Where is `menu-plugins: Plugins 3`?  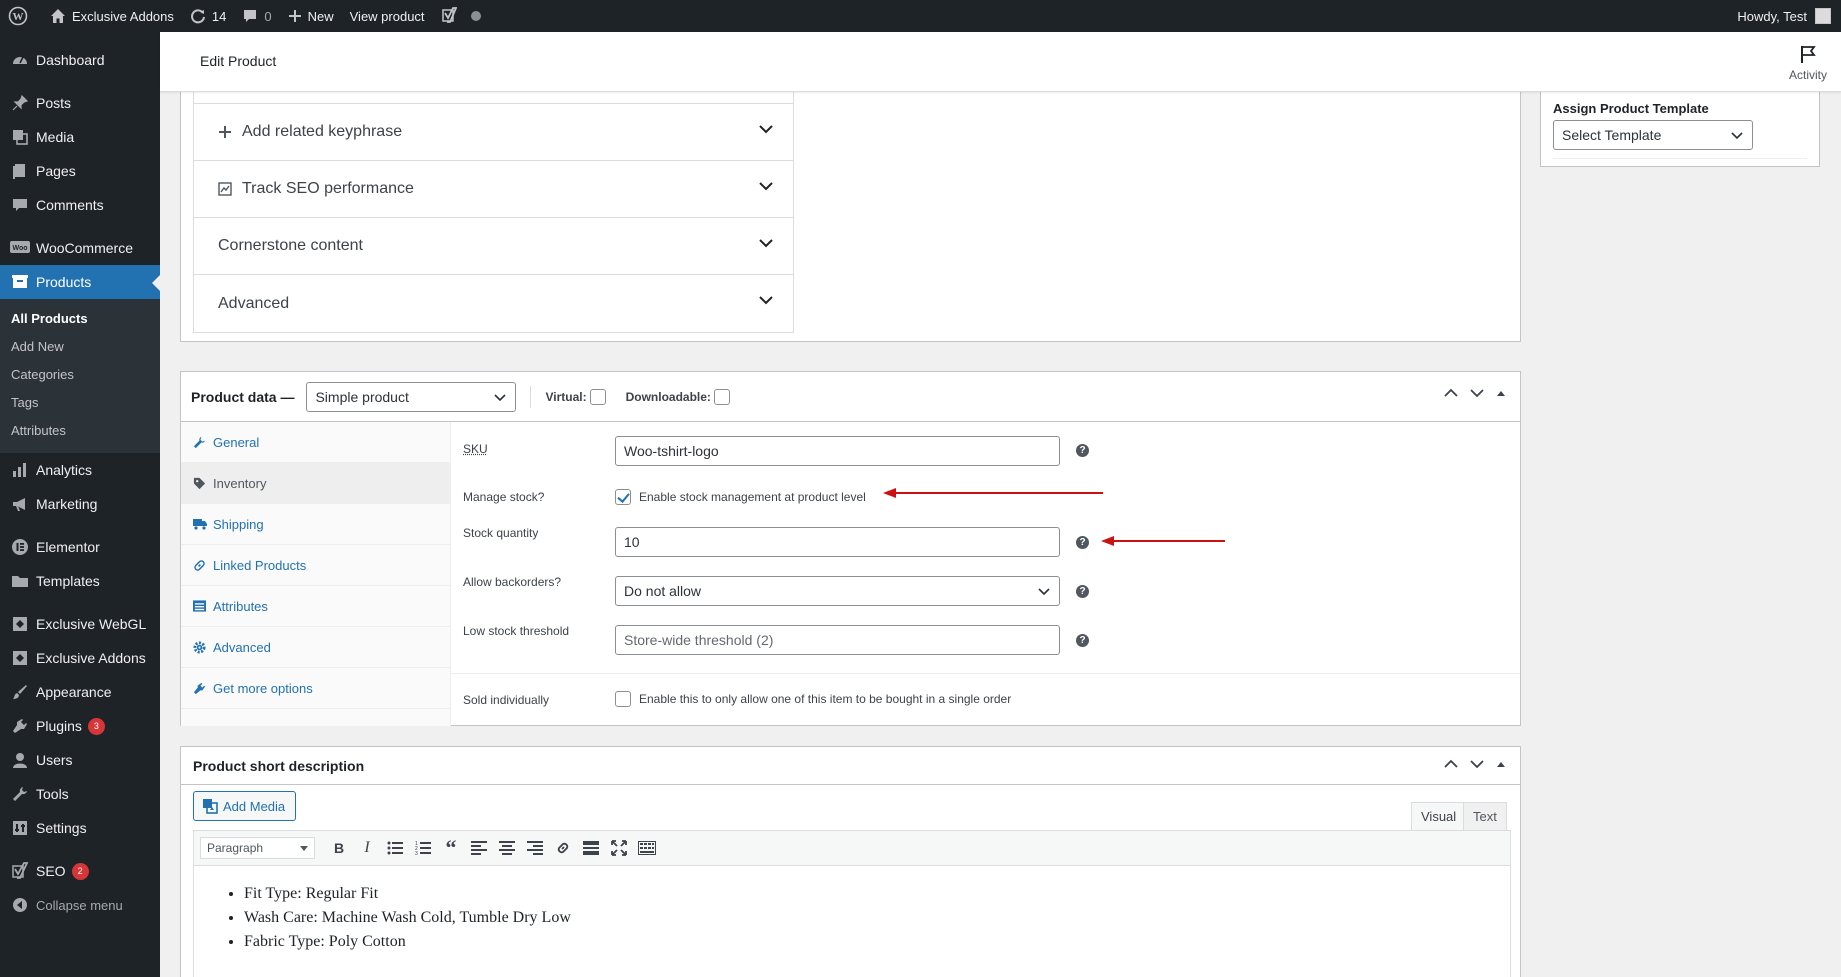 menu-plugins: Plugins 3 is located at coordinates (80, 726).